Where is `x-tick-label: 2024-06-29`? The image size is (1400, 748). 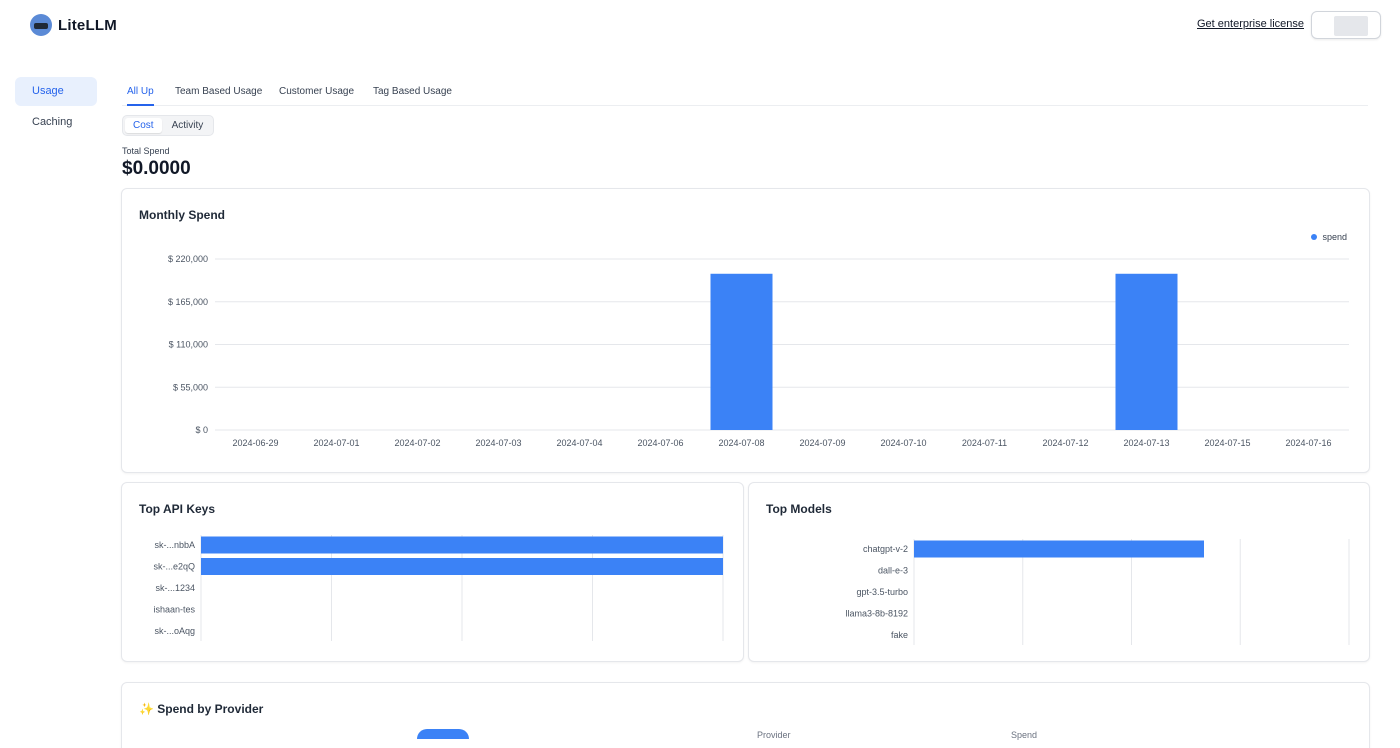
x-tick-label: 2024-06-29 is located at coordinates (255, 443).